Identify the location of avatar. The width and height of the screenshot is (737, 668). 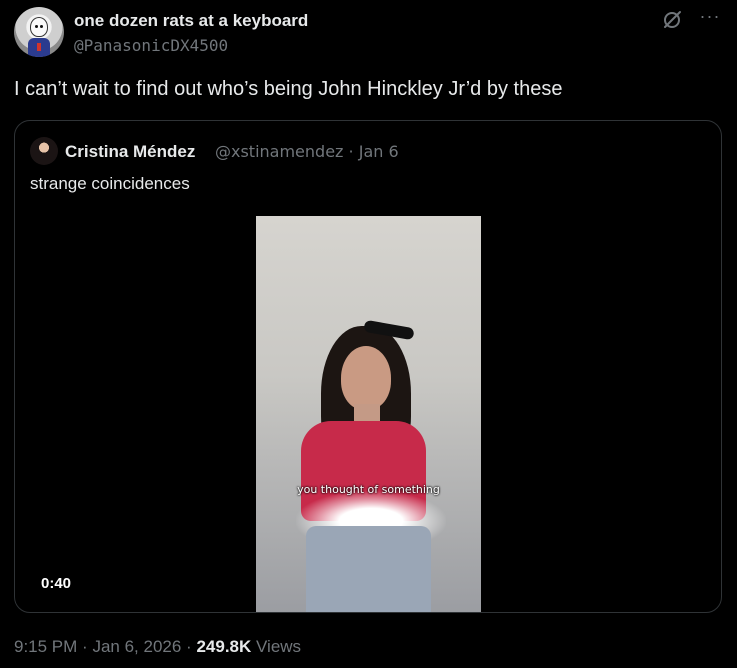
(39, 32).